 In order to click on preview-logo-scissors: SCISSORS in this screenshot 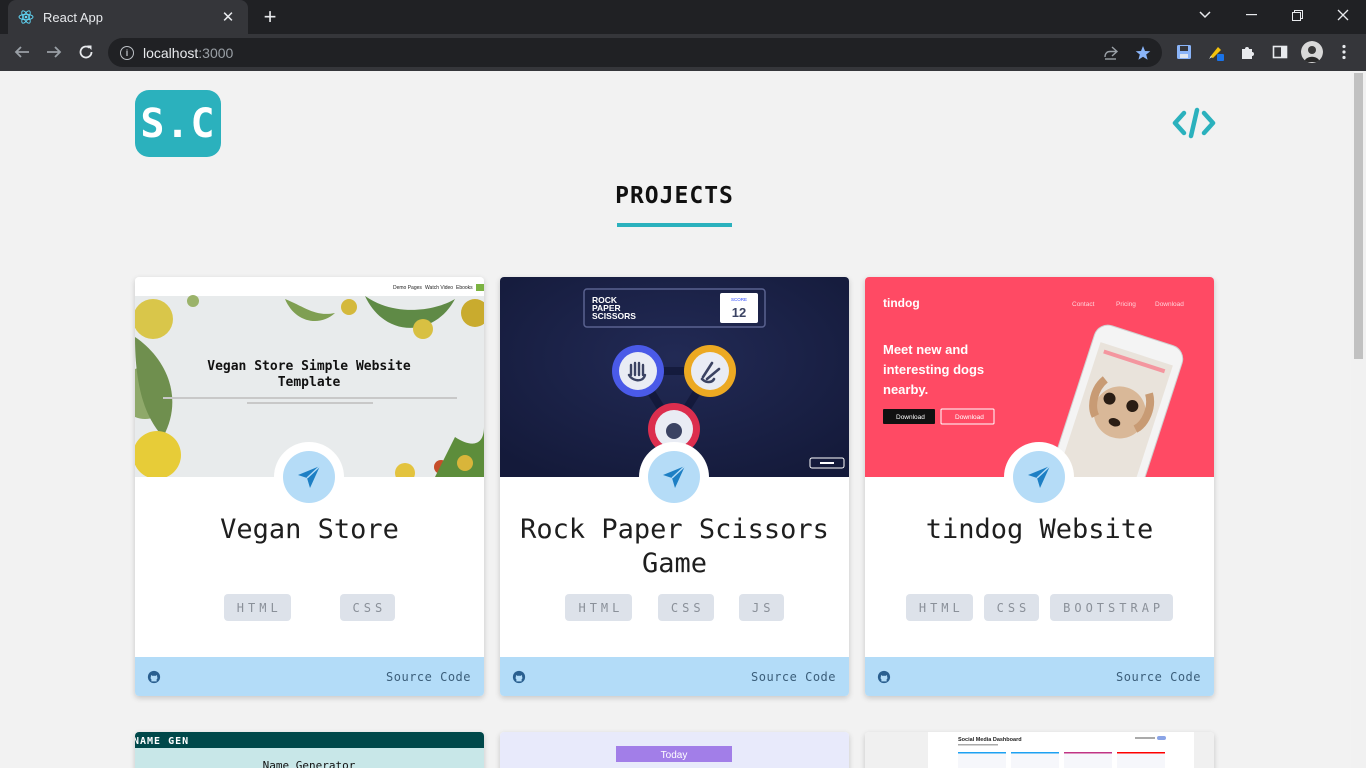, I will do `click(614, 316)`.